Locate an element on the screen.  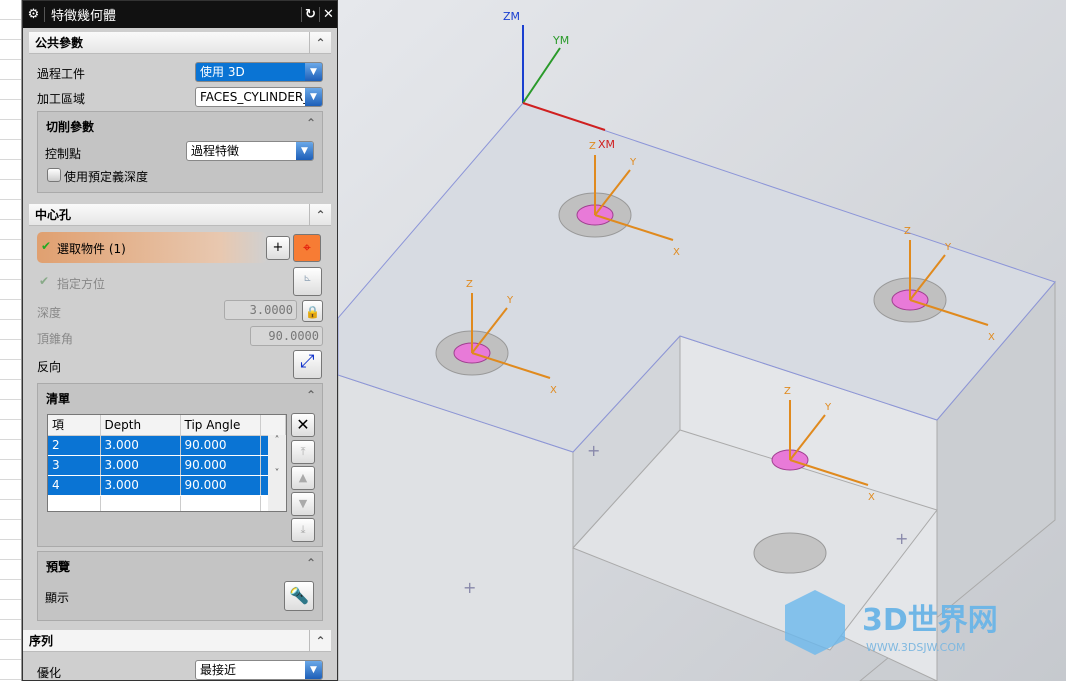
reset-icon: ↻ is located at coordinates (310, 14).